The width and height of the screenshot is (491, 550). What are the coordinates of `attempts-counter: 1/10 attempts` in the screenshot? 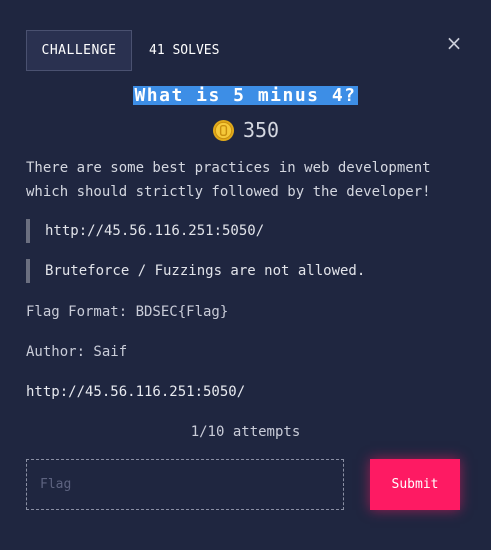 It's located at (245, 432).